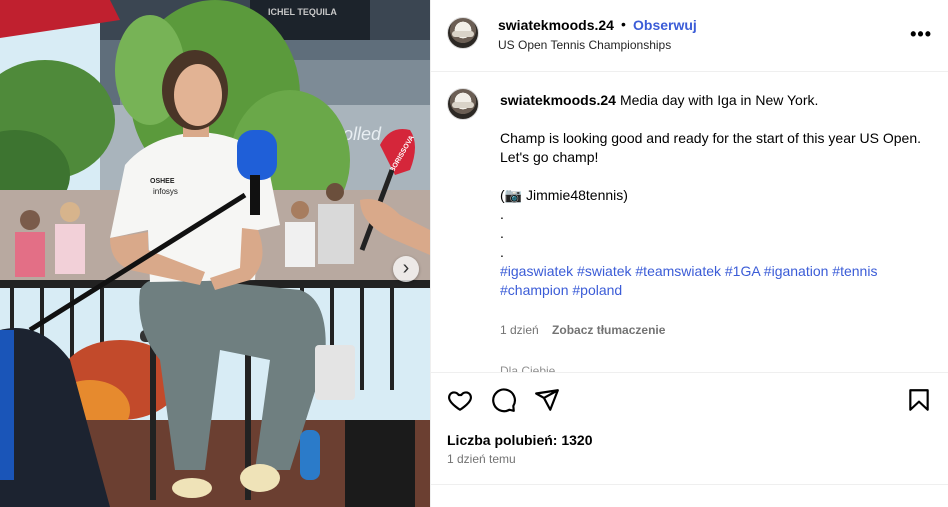 The image size is (948, 507). Describe the element at coordinates (689, 484) in the screenshot. I see `divider` at that location.